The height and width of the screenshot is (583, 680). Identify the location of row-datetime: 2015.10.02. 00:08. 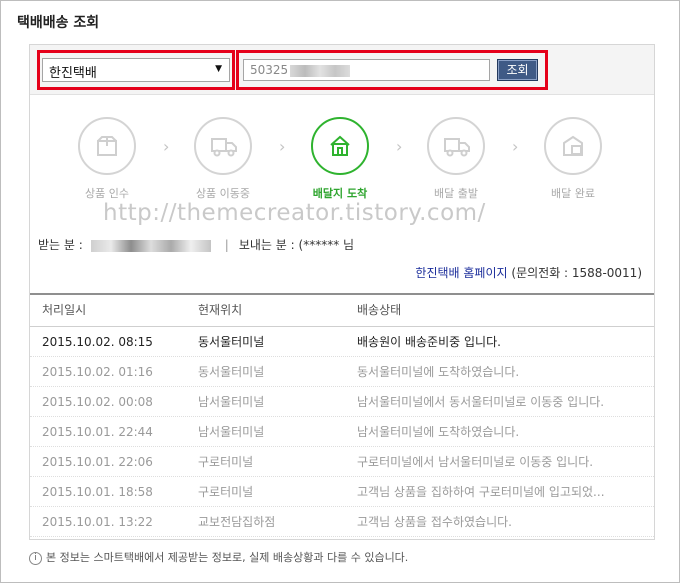
(97, 402).